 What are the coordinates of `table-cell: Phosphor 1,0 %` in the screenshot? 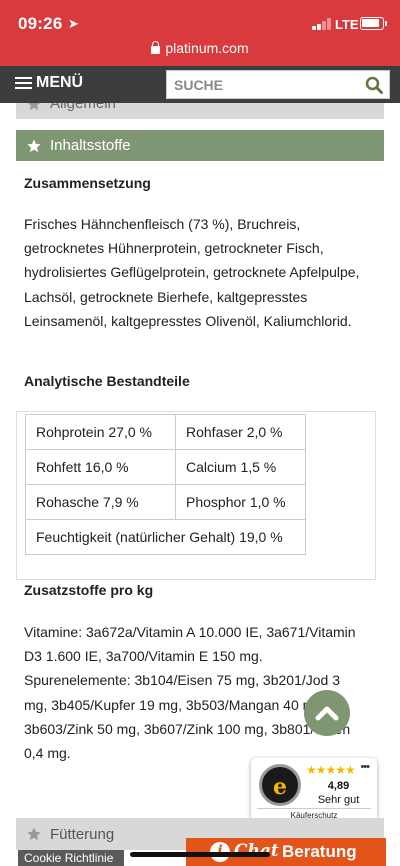 It's located at (240, 502).